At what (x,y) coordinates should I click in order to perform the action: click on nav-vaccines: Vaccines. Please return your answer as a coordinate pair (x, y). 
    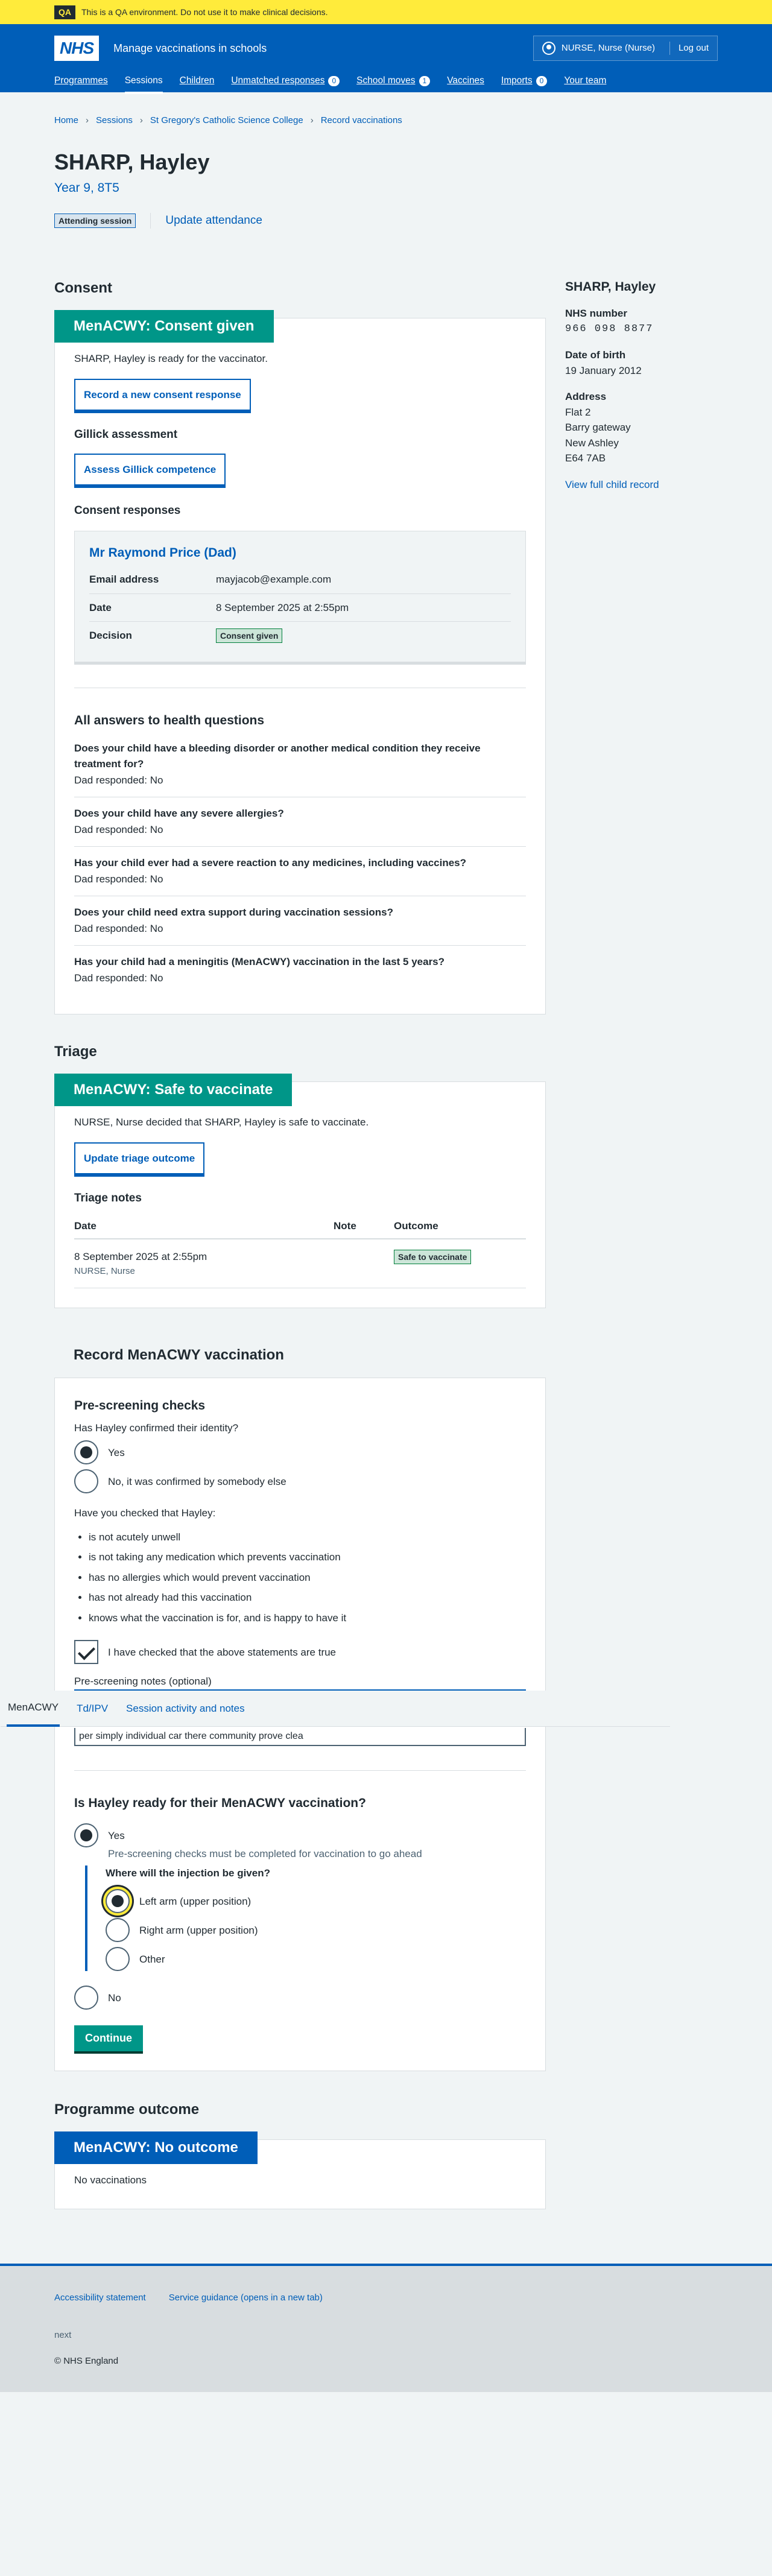
    Looking at the image, I should click on (465, 83).